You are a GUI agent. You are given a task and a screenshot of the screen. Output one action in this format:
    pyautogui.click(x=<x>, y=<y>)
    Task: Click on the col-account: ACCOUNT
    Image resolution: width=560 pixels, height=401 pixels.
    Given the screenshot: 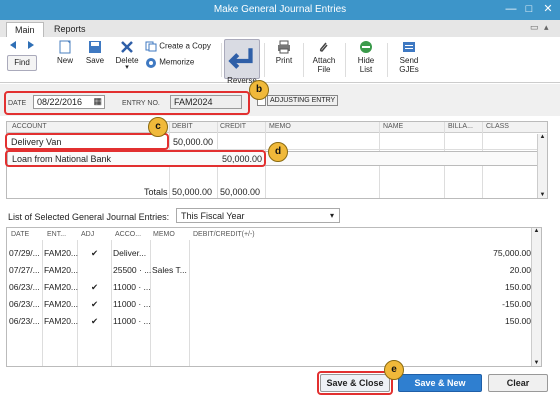 What is the action you would take?
    pyautogui.click(x=29, y=126)
    